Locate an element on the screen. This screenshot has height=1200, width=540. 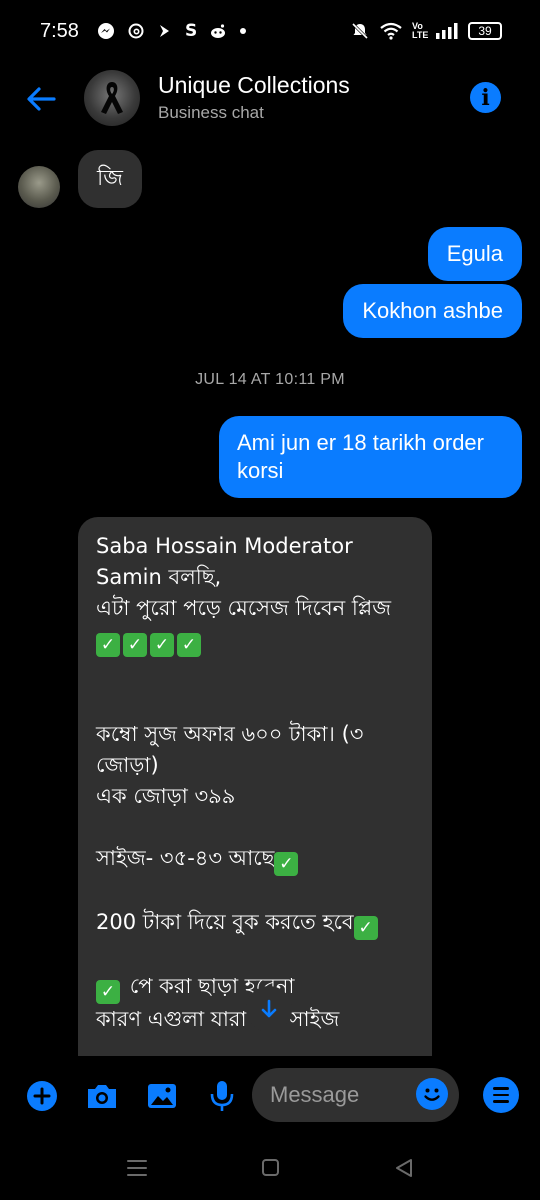
contact-subtitle: Business chat is located at coordinates (211, 112).